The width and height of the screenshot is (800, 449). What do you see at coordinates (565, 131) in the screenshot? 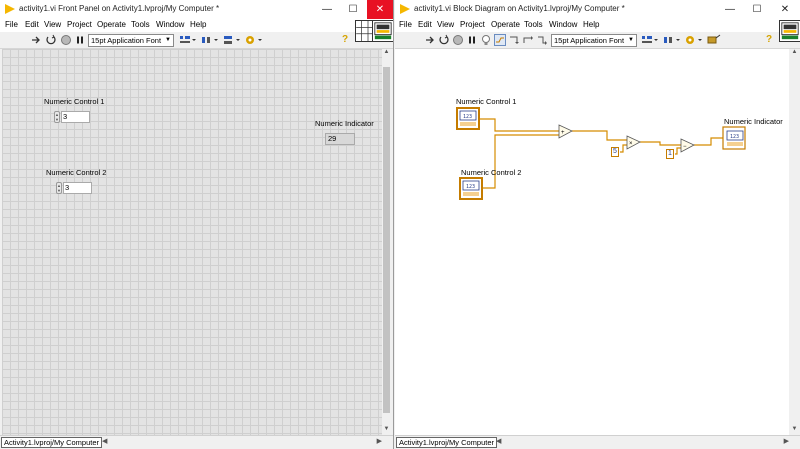
I see `add-function-icon: +` at bounding box center [565, 131].